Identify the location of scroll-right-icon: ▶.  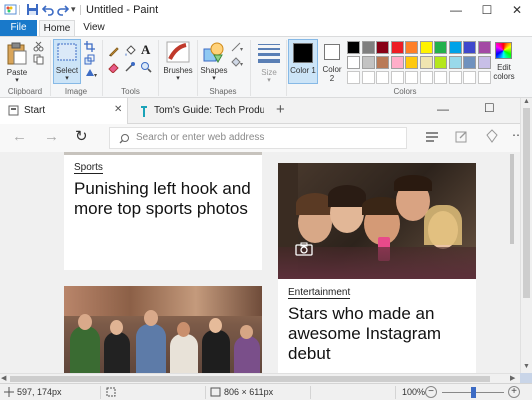
(512, 378).